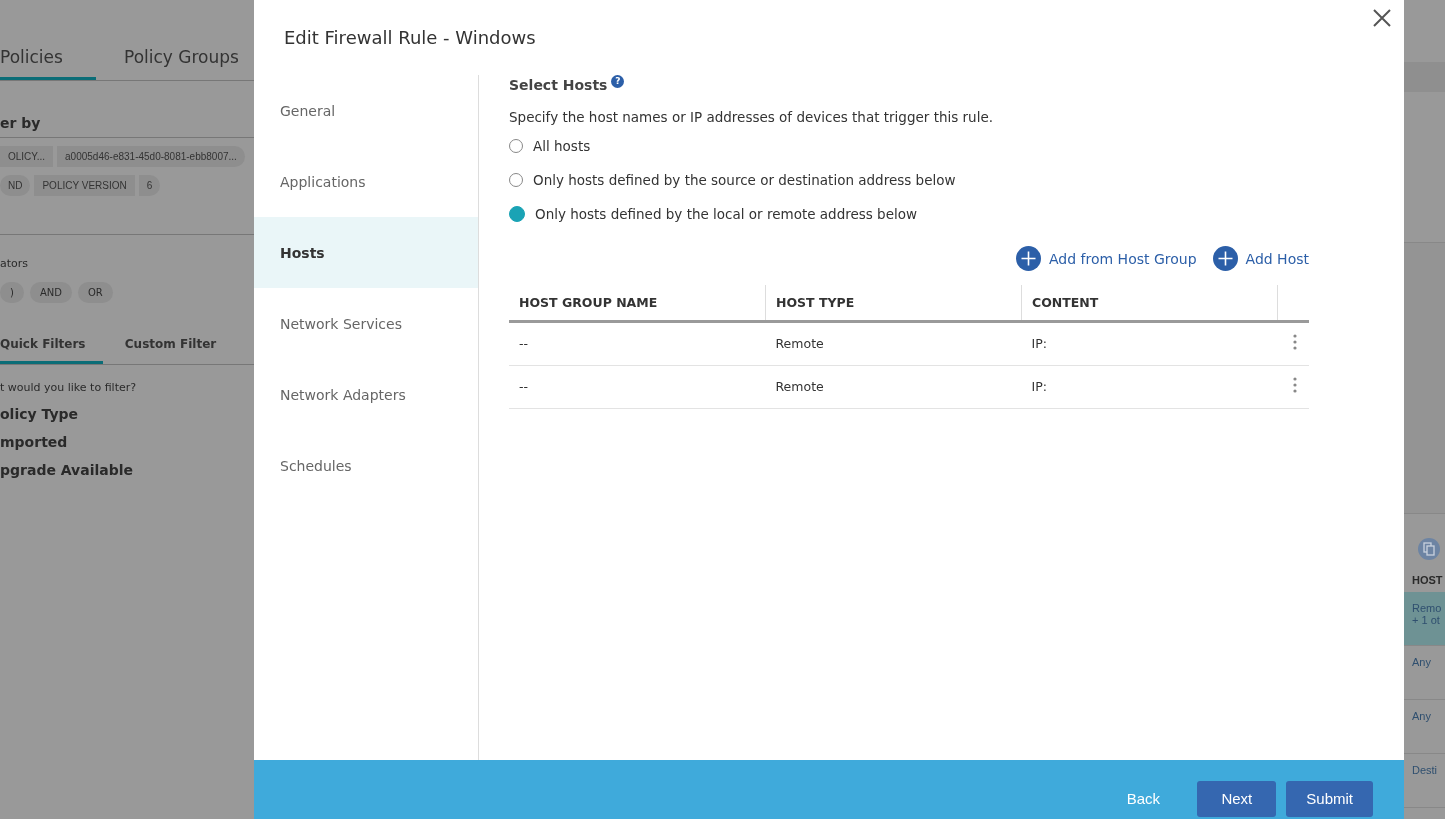 The image size is (1445, 819). Describe the element at coordinates (1149, 303) in the screenshot. I see `column-header: CONTENT` at that location.